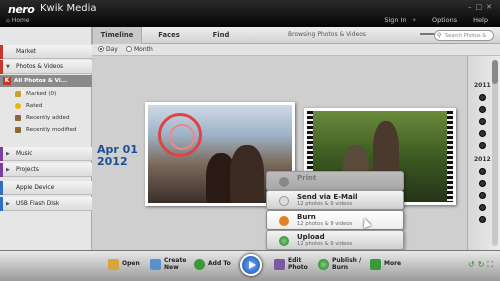 The image size is (500, 281). What do you see at coordinates (483, 153) in the screenshot?
I see `year-timeline: 2011 2012` at bounding box center [483, 153].